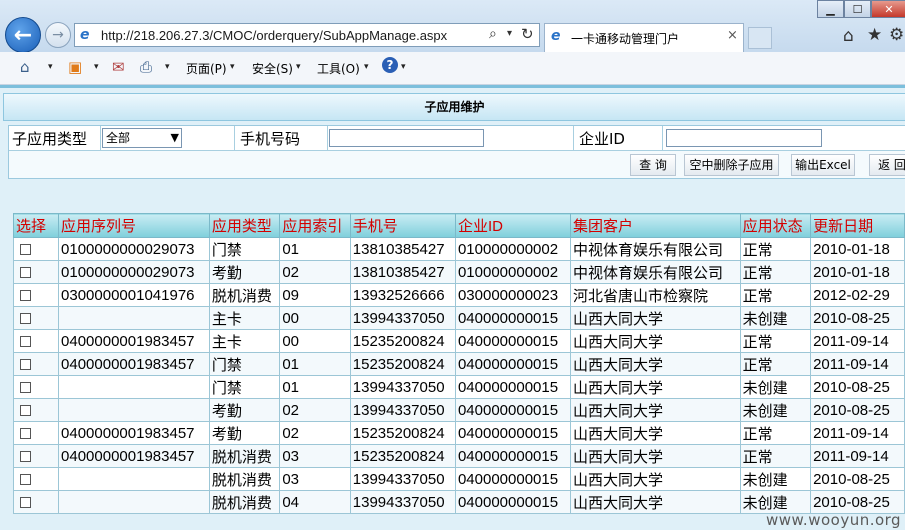 The image size is (905, 530). What do you see at coordinates (775, 225) in the screenshot?
I see `column-header-status: 应用状态` at bounding box center [775, 225].